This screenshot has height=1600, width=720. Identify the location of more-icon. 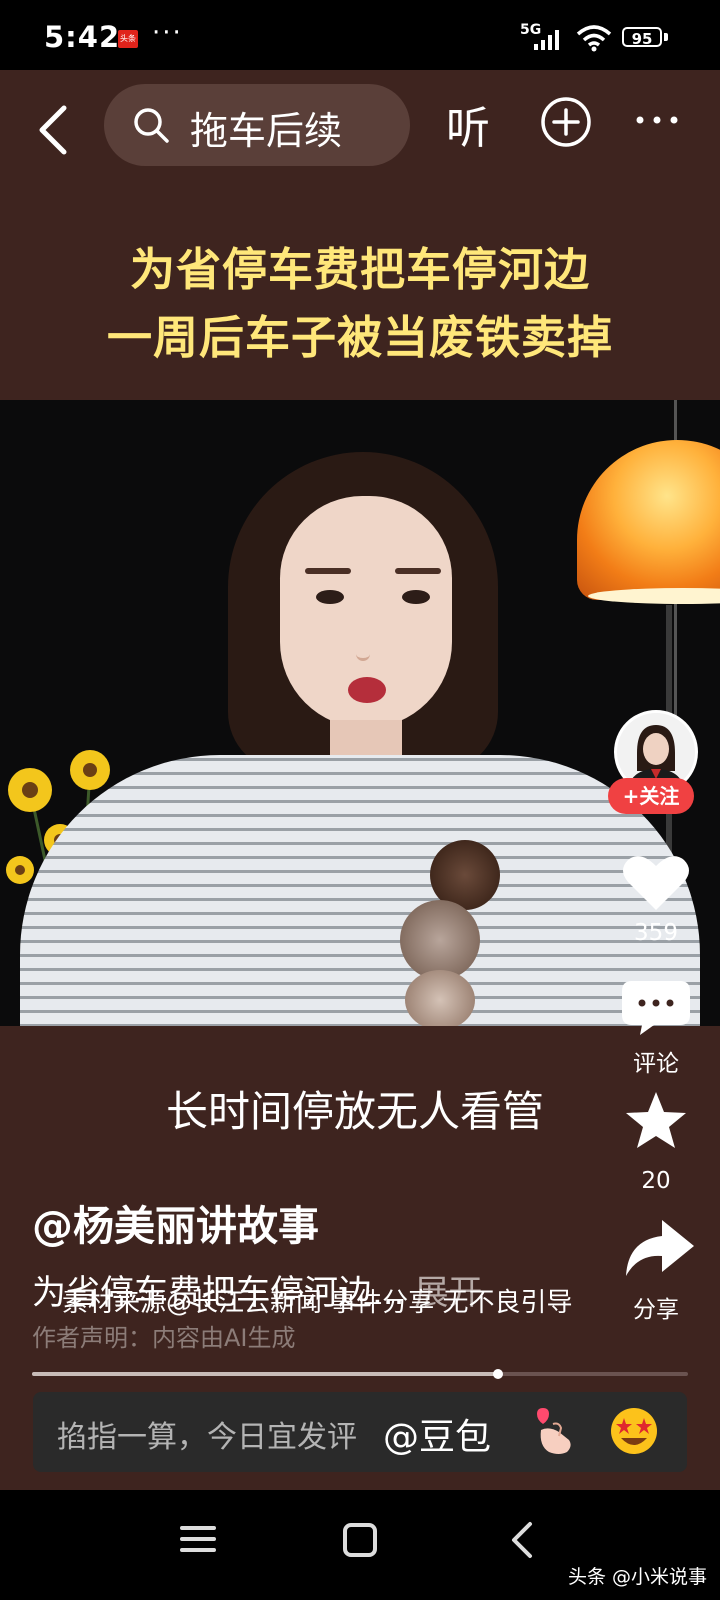
(657, 120).